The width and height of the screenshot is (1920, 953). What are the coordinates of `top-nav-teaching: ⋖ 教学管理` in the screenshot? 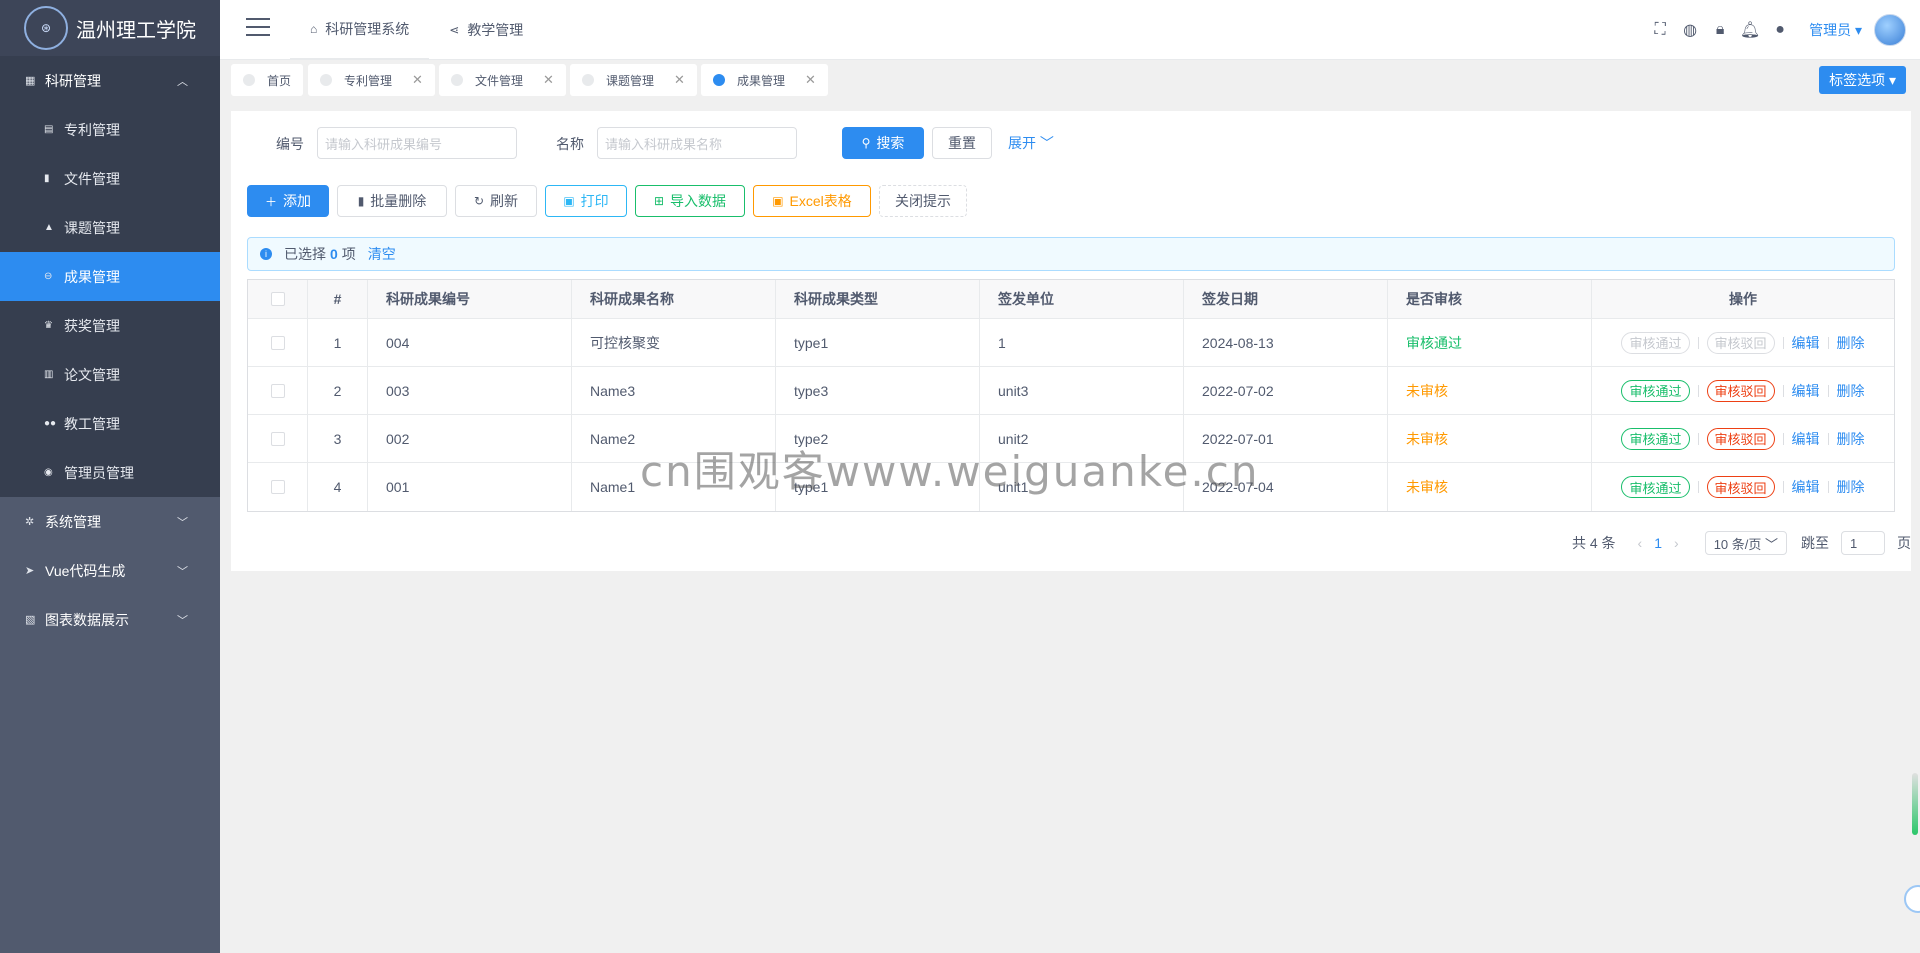 It's located at (486, 30).